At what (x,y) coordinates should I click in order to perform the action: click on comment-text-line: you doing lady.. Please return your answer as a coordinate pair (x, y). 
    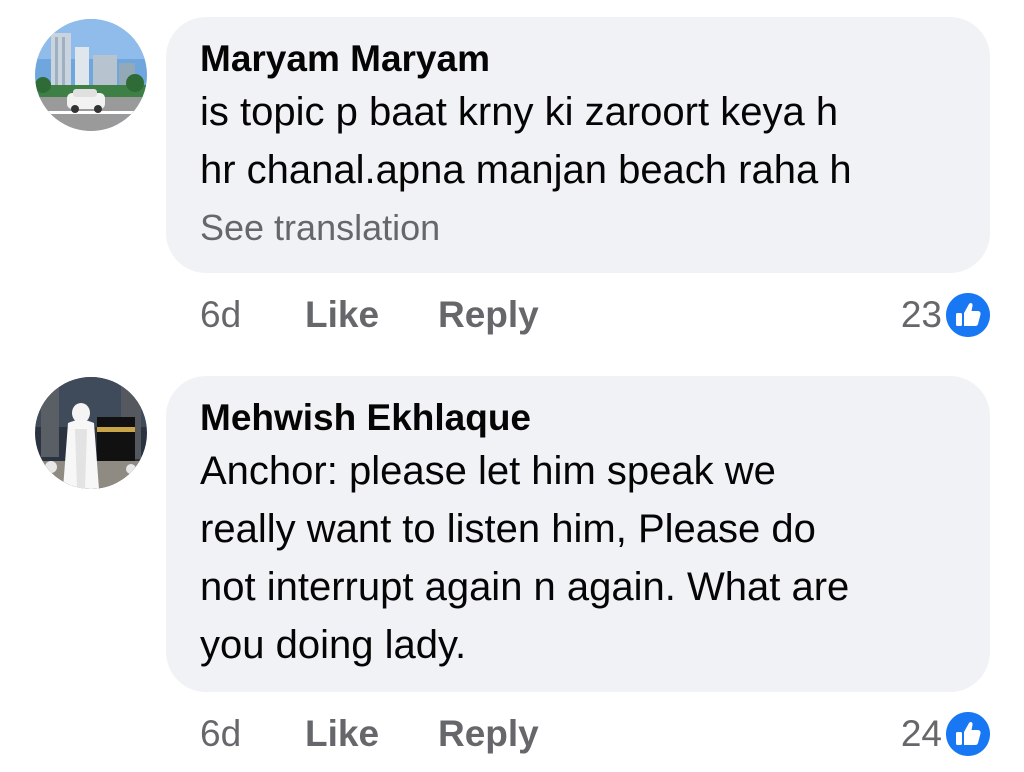
    Looking at the image, I should click on (333, 645).